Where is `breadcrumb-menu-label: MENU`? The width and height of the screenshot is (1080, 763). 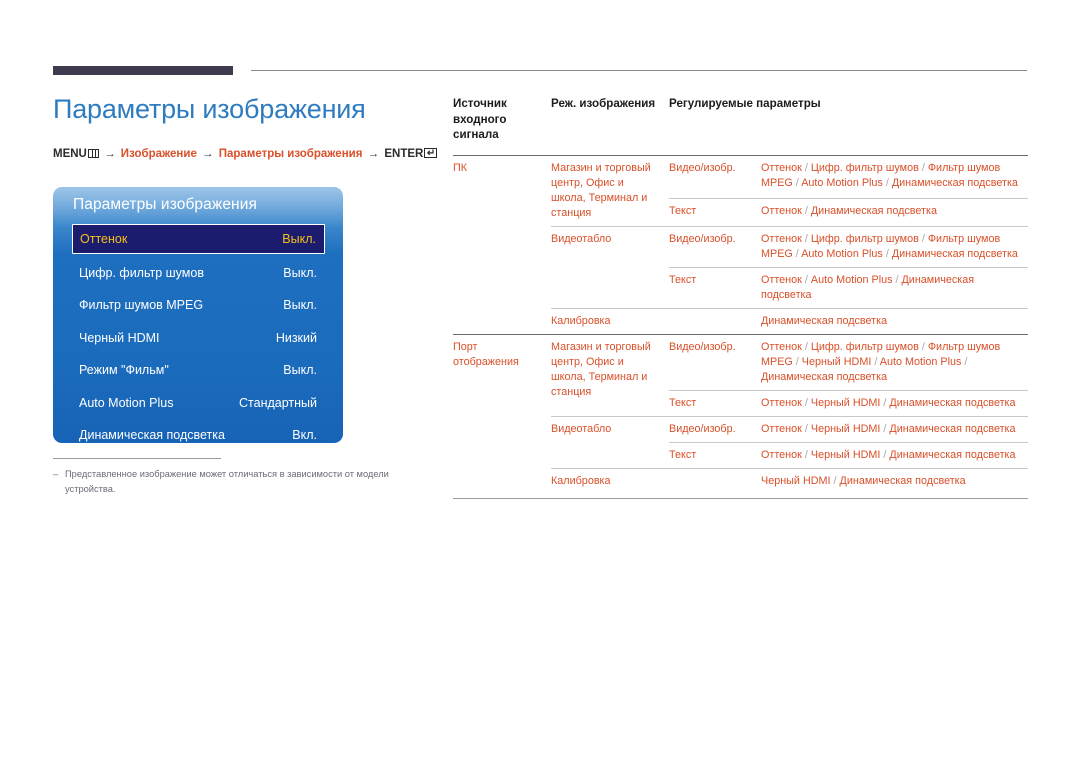 breadcrumb-menu-label: MENU is located at coordinates (70, 154).